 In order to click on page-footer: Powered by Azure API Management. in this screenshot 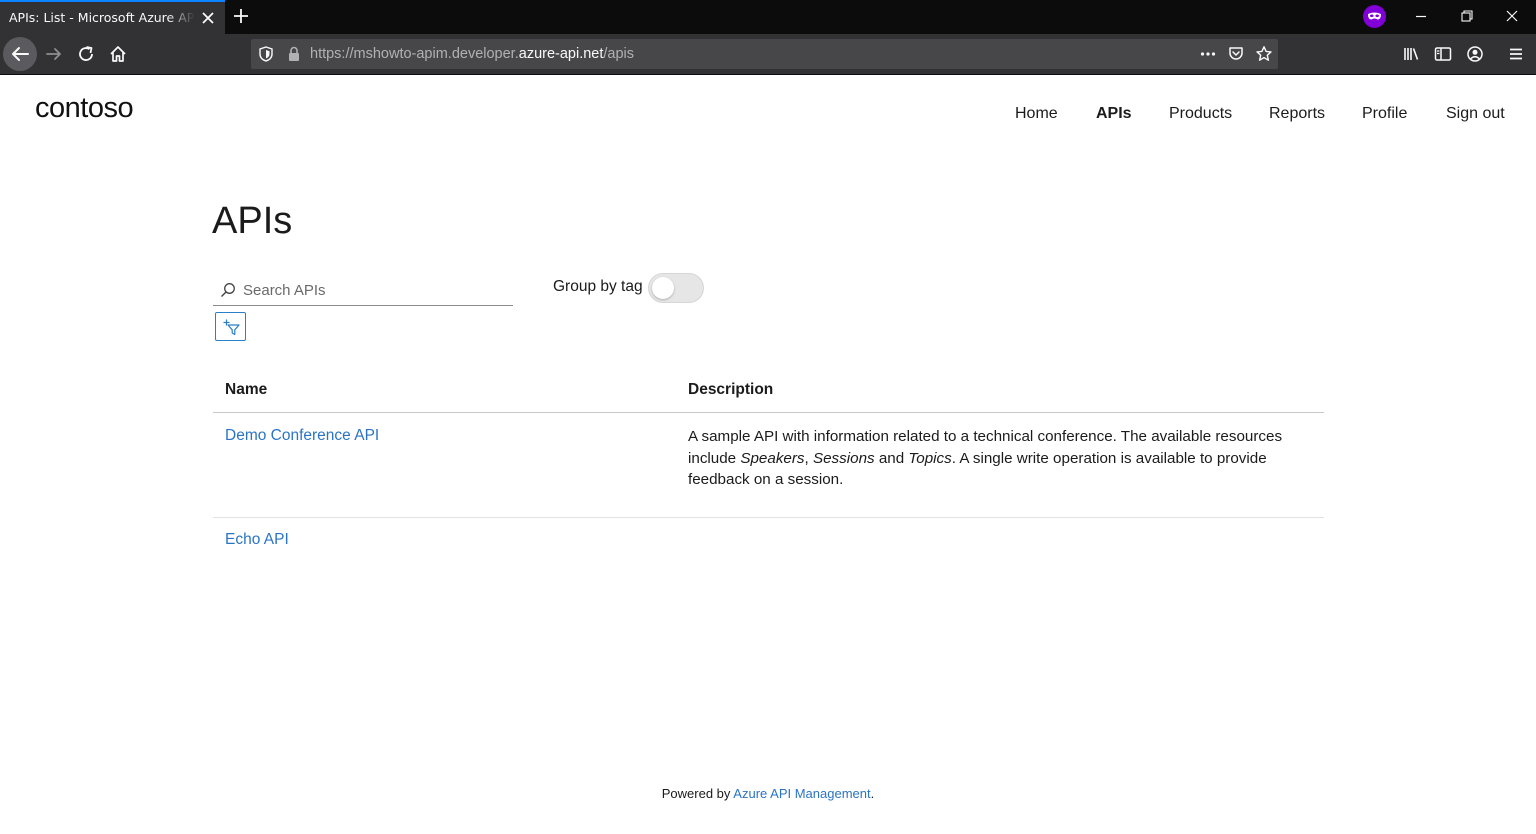, I will do `click(768, 793)`.